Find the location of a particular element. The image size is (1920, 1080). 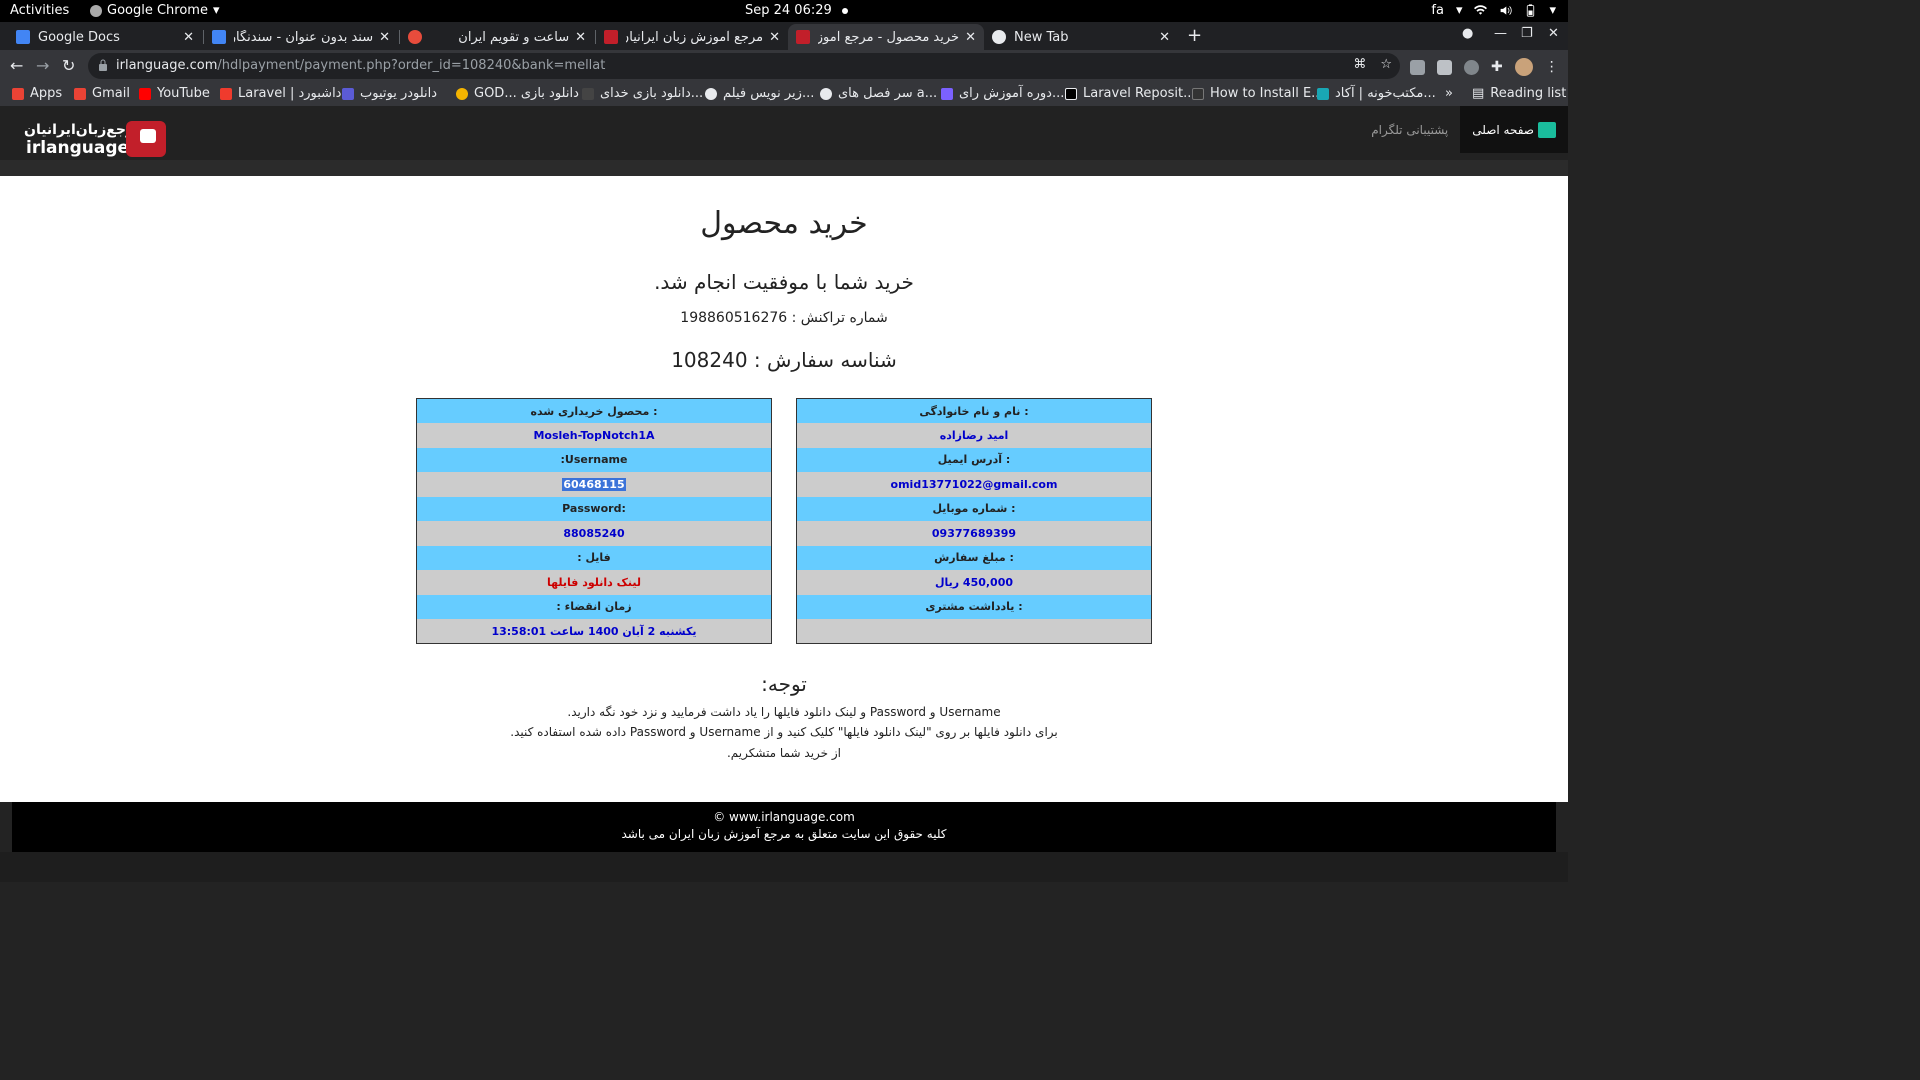

order-amount-label: : مبلغ سفارش is located at coordinates (974, 557).